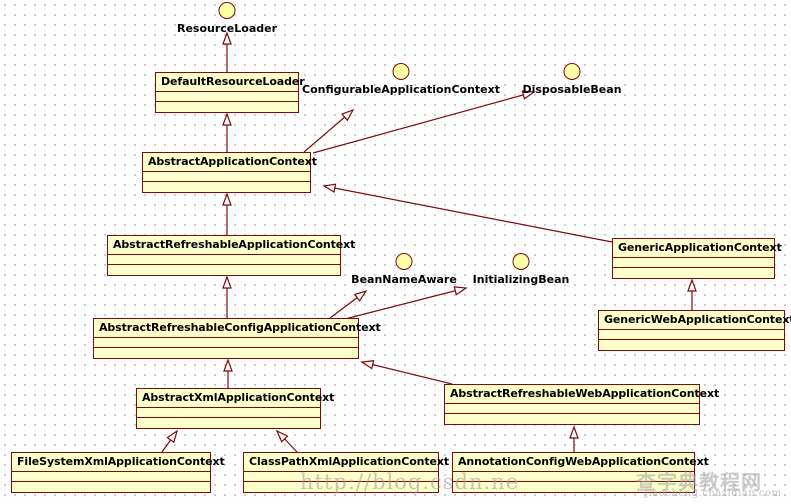 This screenshot has width=791, height=504. I want to click on class-name: AbstractXmlApplicationContext, so click(235, 398).